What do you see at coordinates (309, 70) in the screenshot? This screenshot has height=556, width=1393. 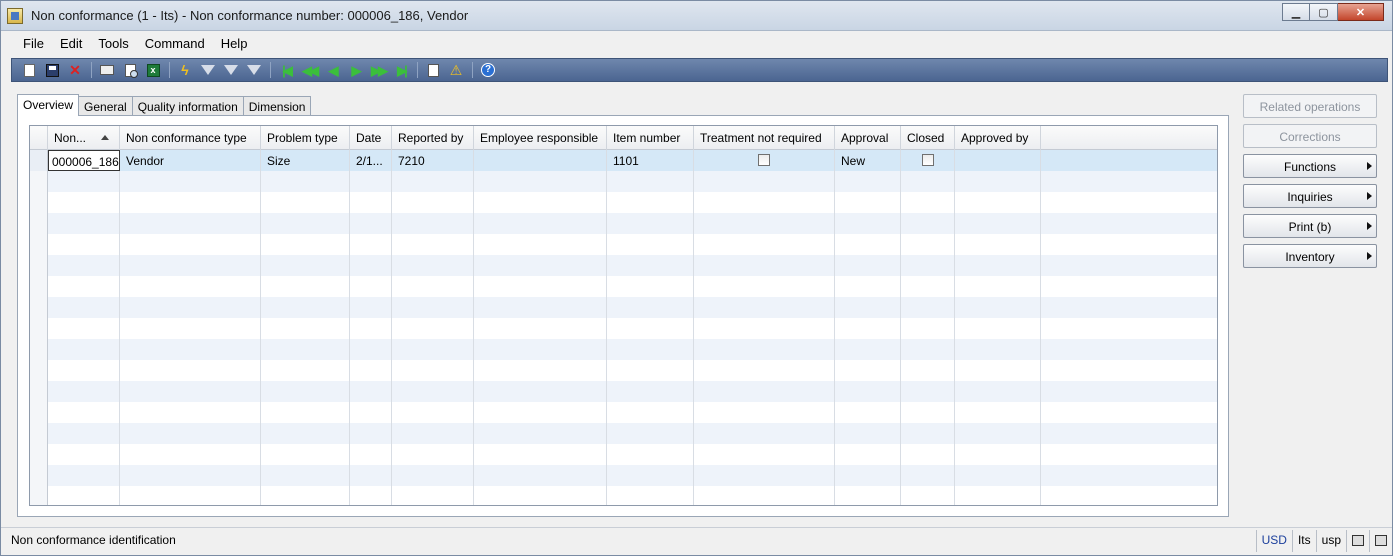 I see `previous-page-button: ◀◀` at bounding box center [309, 70].